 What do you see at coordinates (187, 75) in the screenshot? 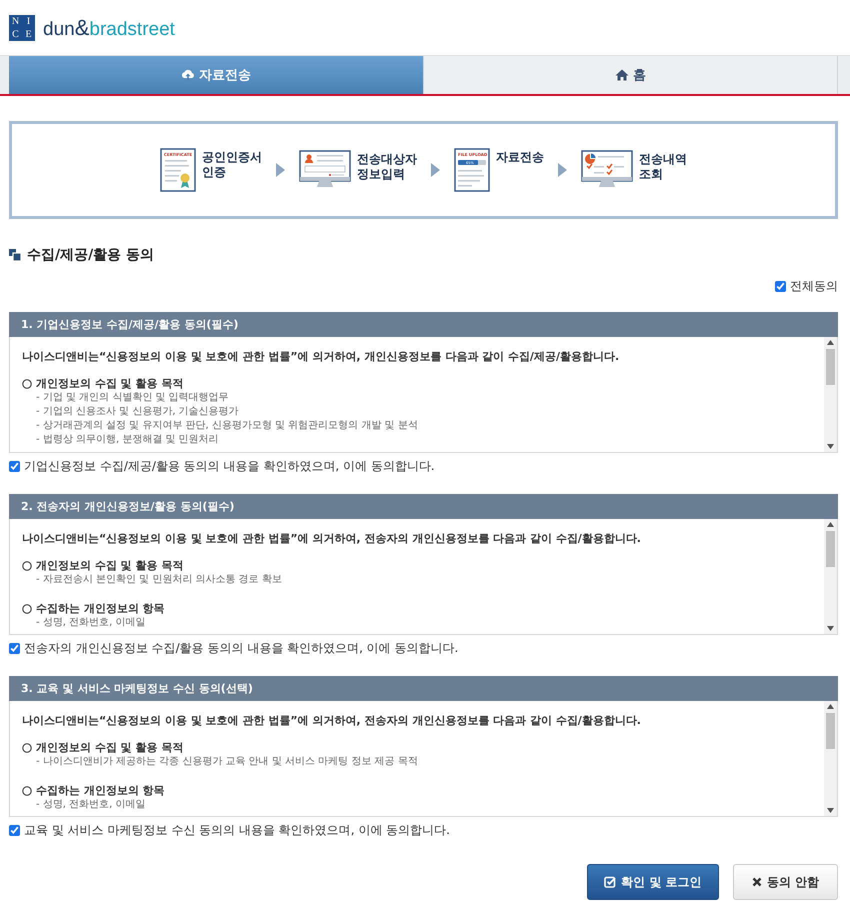
I see `cloud-upload-icon` at bounding box center [187, 75].